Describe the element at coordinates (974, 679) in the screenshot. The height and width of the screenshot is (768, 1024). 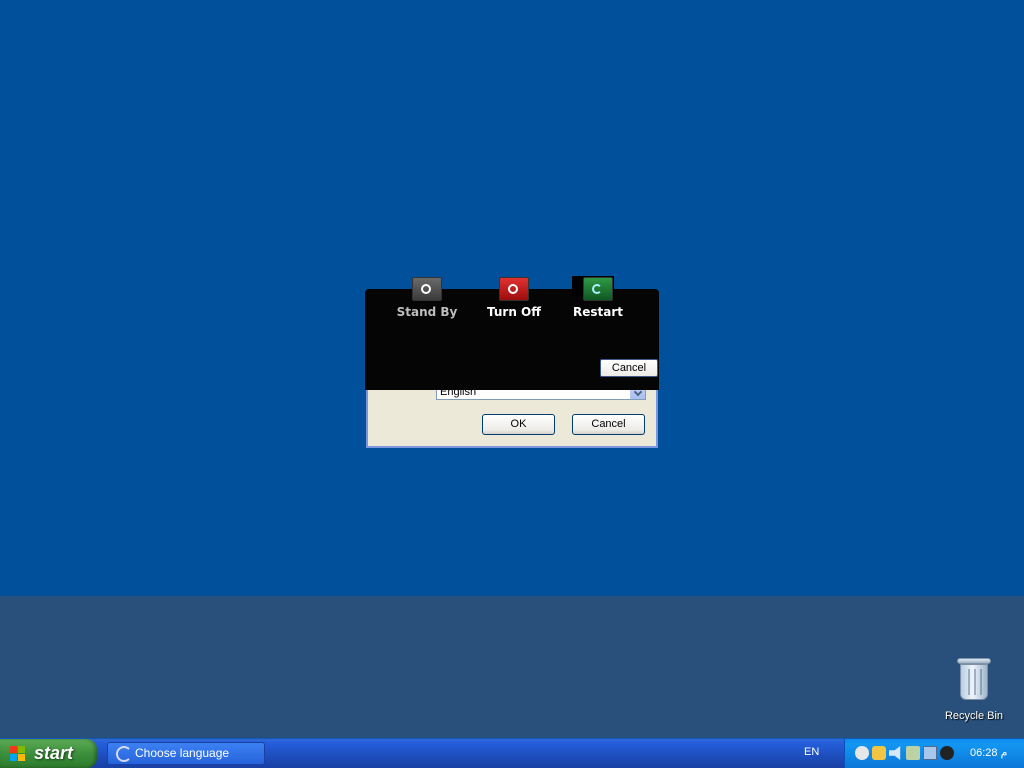
I see `recycle-bin-icon` at that location.